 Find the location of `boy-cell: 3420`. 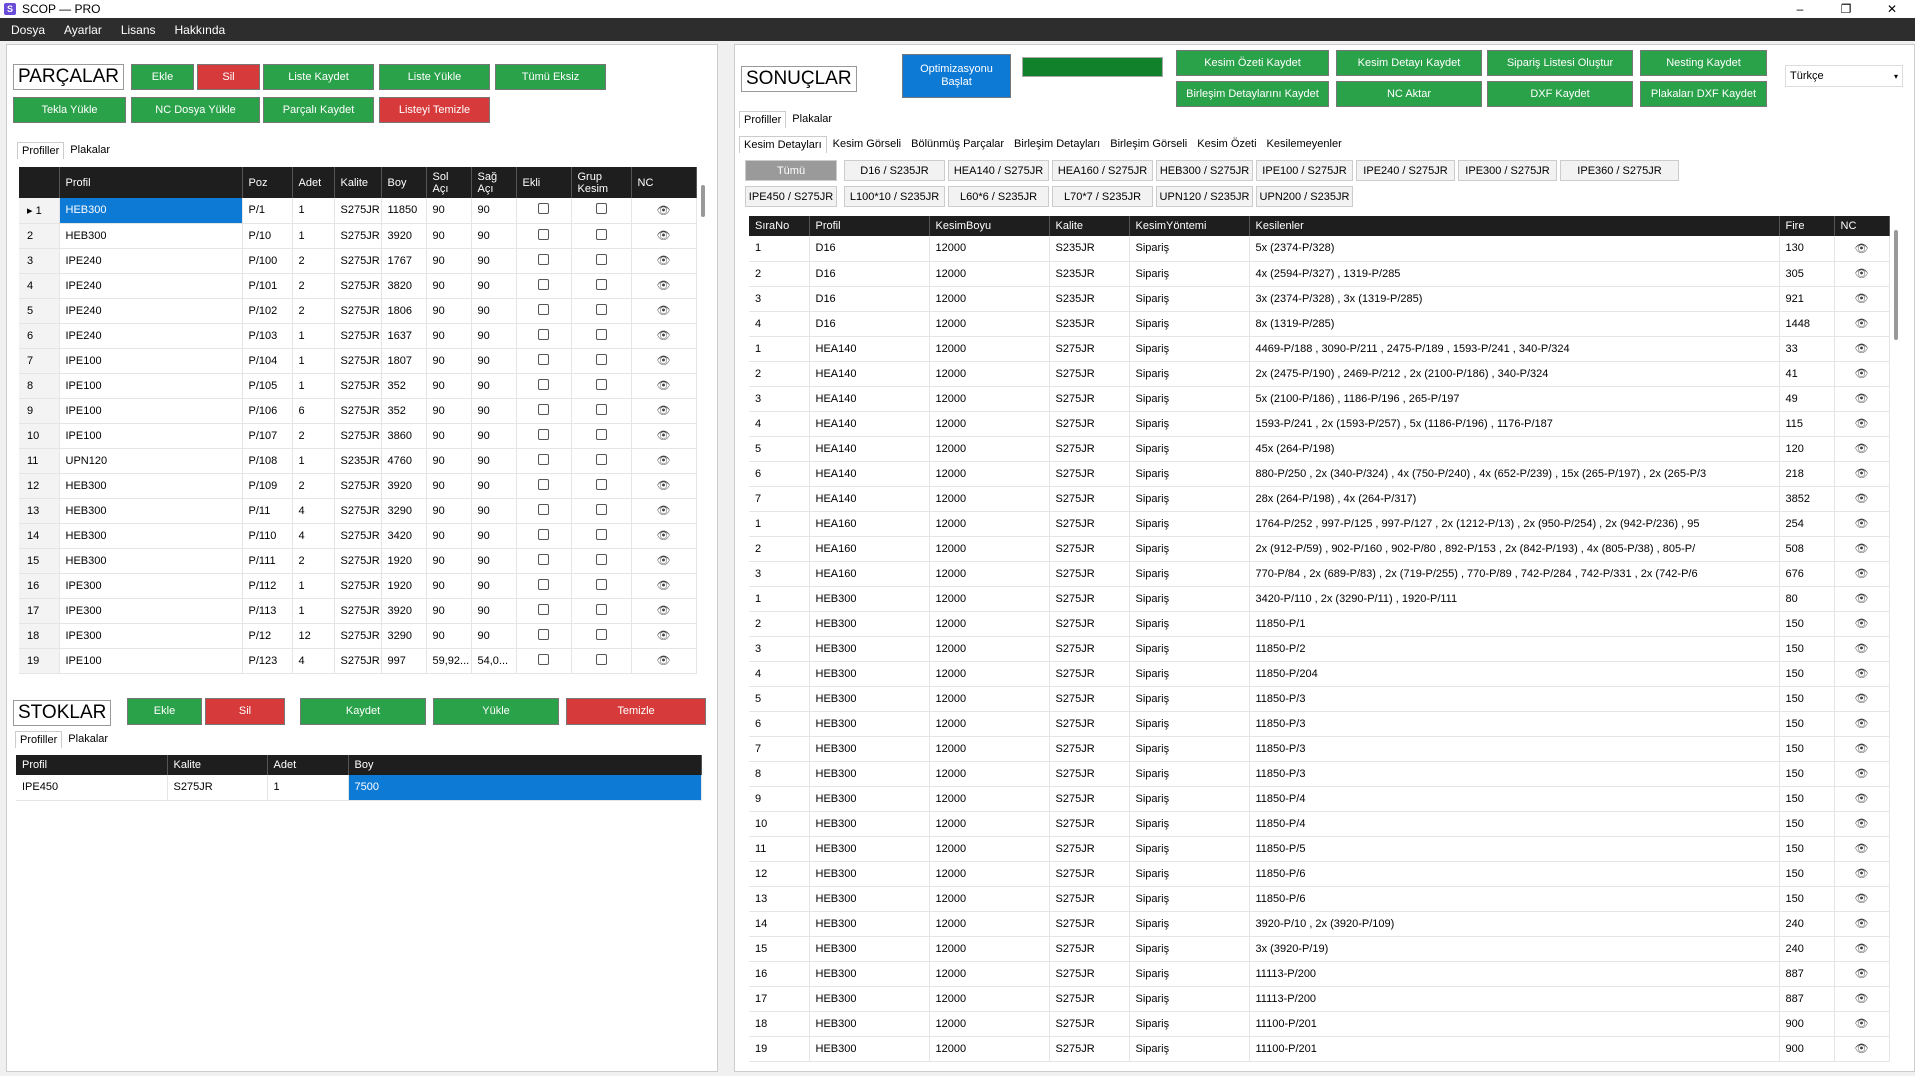

boy-cell: 3420 is located at coordinates (404, 536).